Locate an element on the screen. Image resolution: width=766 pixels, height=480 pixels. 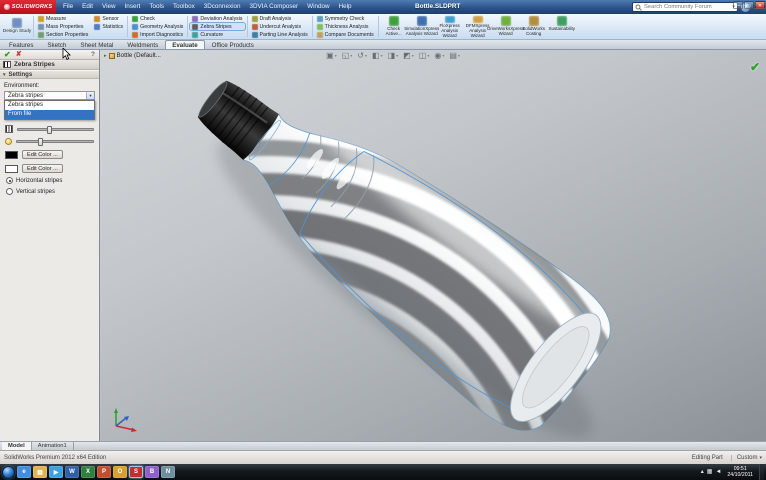
headsup-tool: ◱ ▾ is located at coordinates (347, 55).